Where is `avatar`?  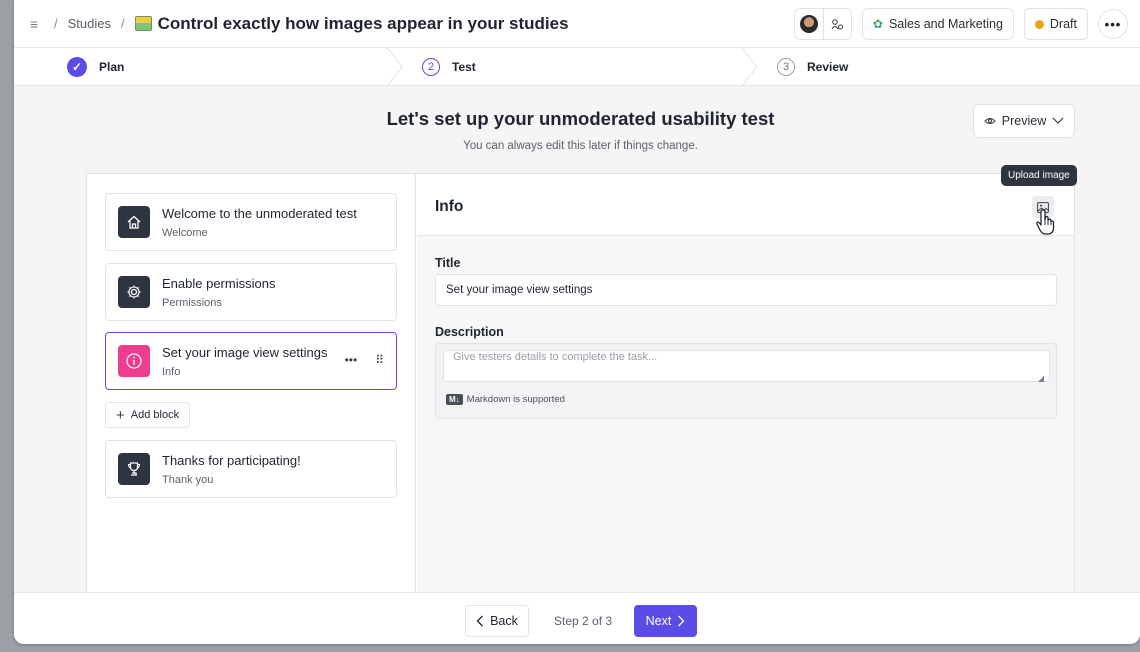
avatar is located at coordinates (808, 24).